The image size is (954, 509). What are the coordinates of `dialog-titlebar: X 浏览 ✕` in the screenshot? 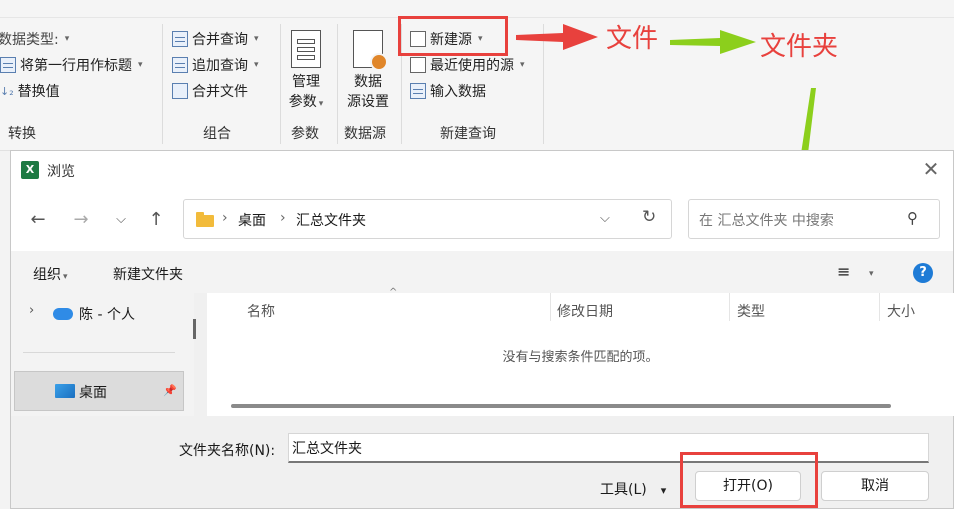 It's located at (482, 170).